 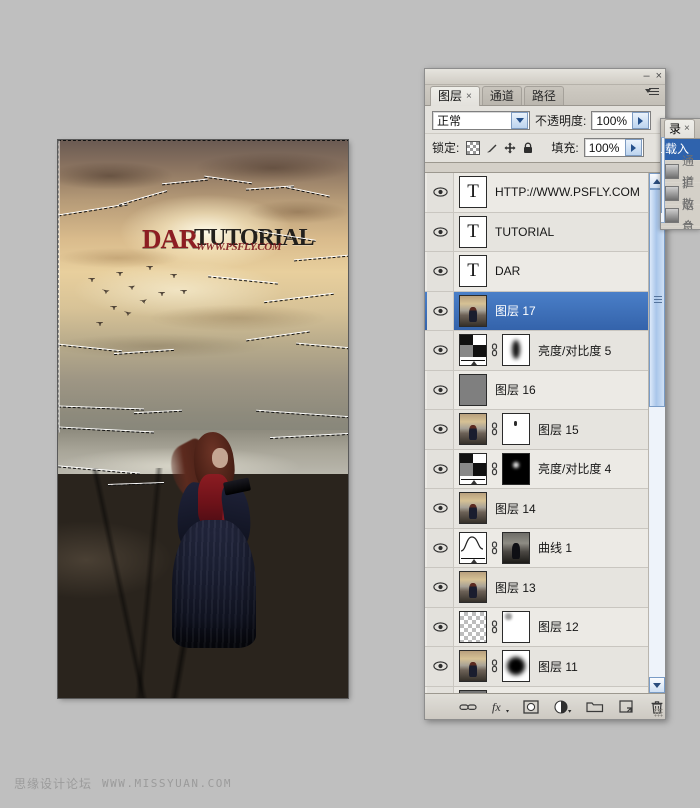 What do you see at coordinates (663, 180) in the screenshot?
I see `side-panel-scrollbar` at bounding box center [663, 180].